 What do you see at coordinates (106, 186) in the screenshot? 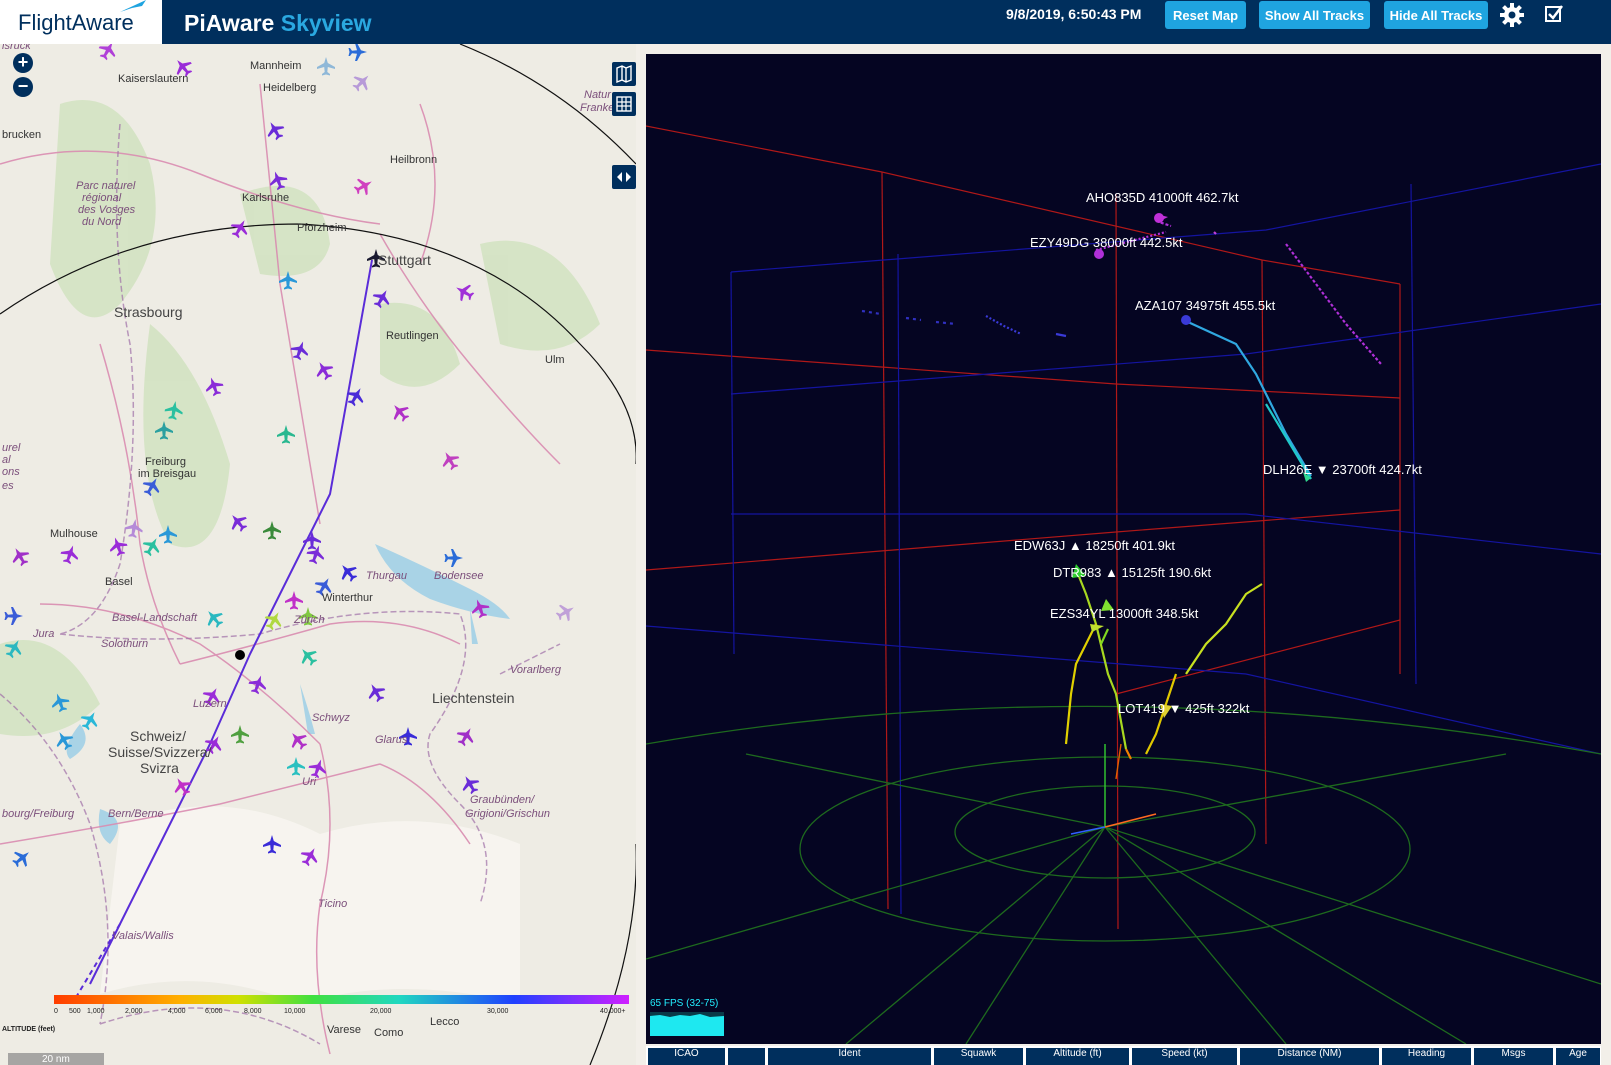
I see `map-place-label: Parc naturel` at bounding box center [106, 186].